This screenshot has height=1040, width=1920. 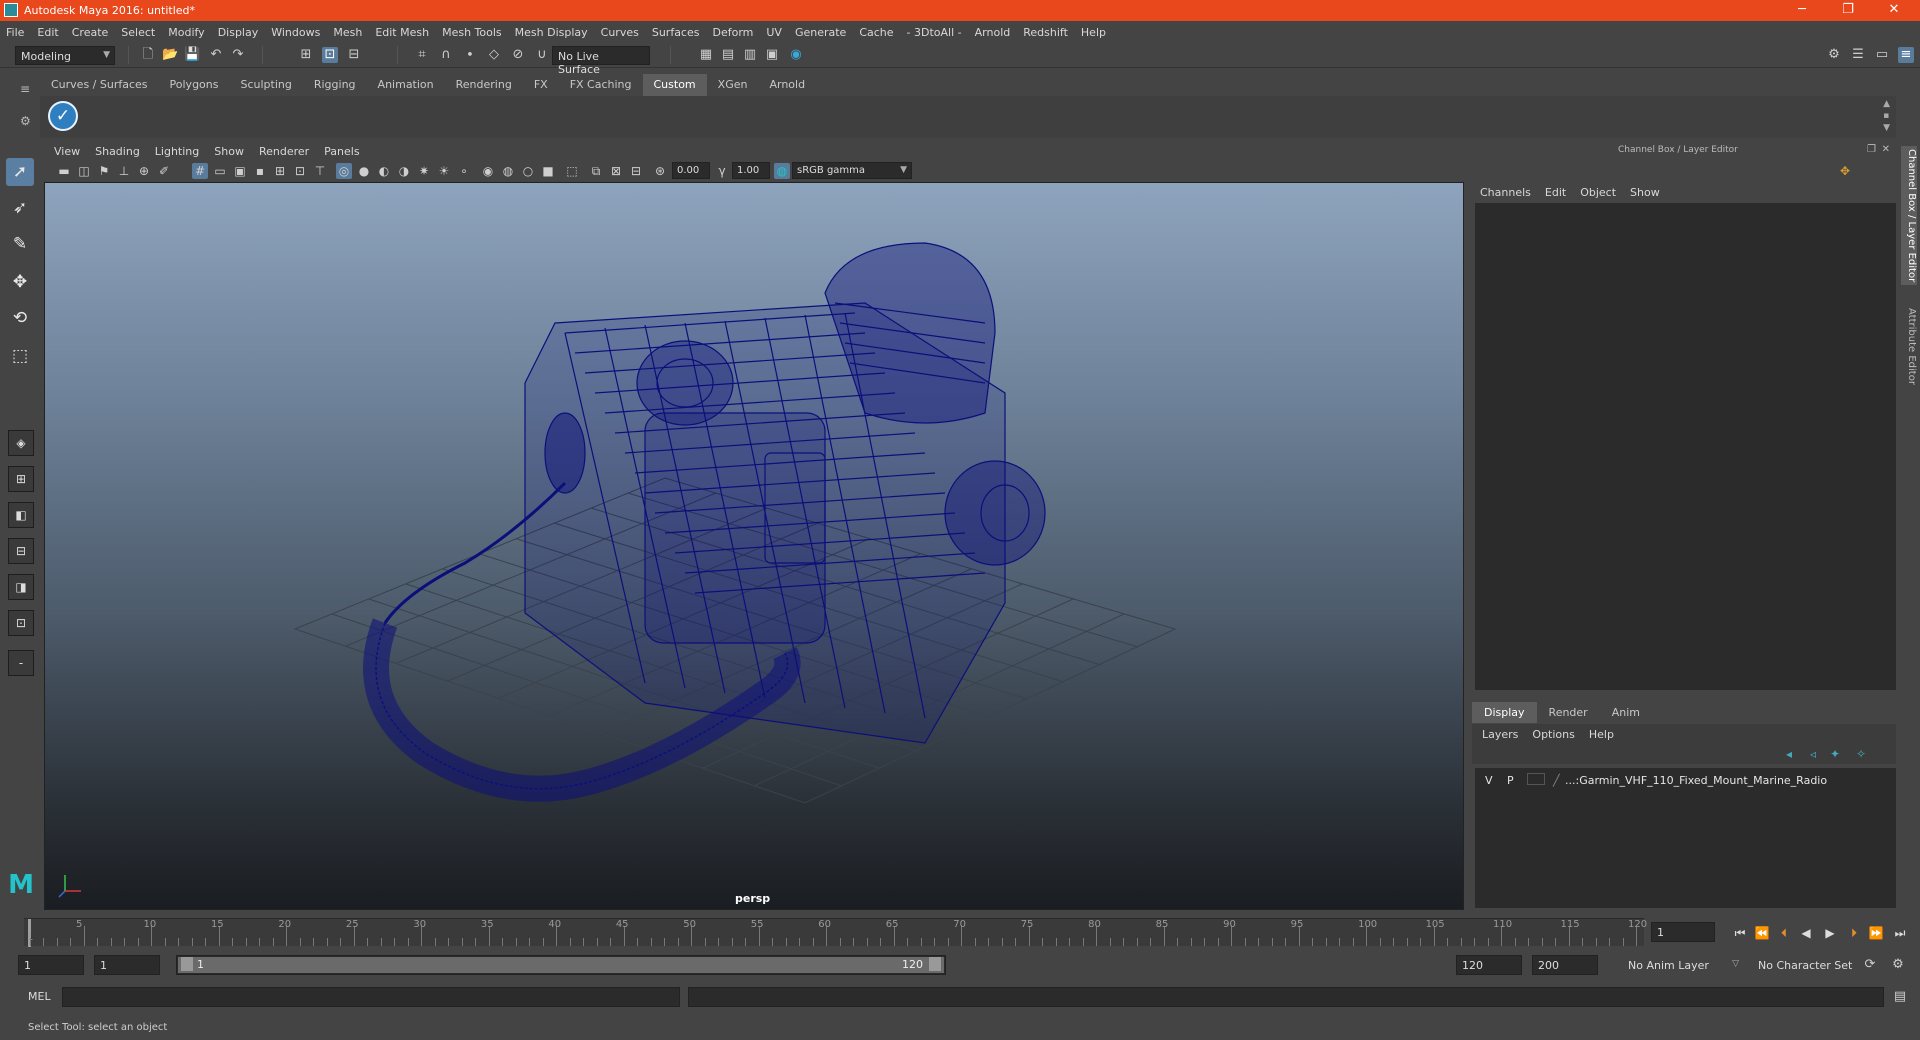 I want to click on smooth-shade-icon: ●, so click(x=364, y=171).